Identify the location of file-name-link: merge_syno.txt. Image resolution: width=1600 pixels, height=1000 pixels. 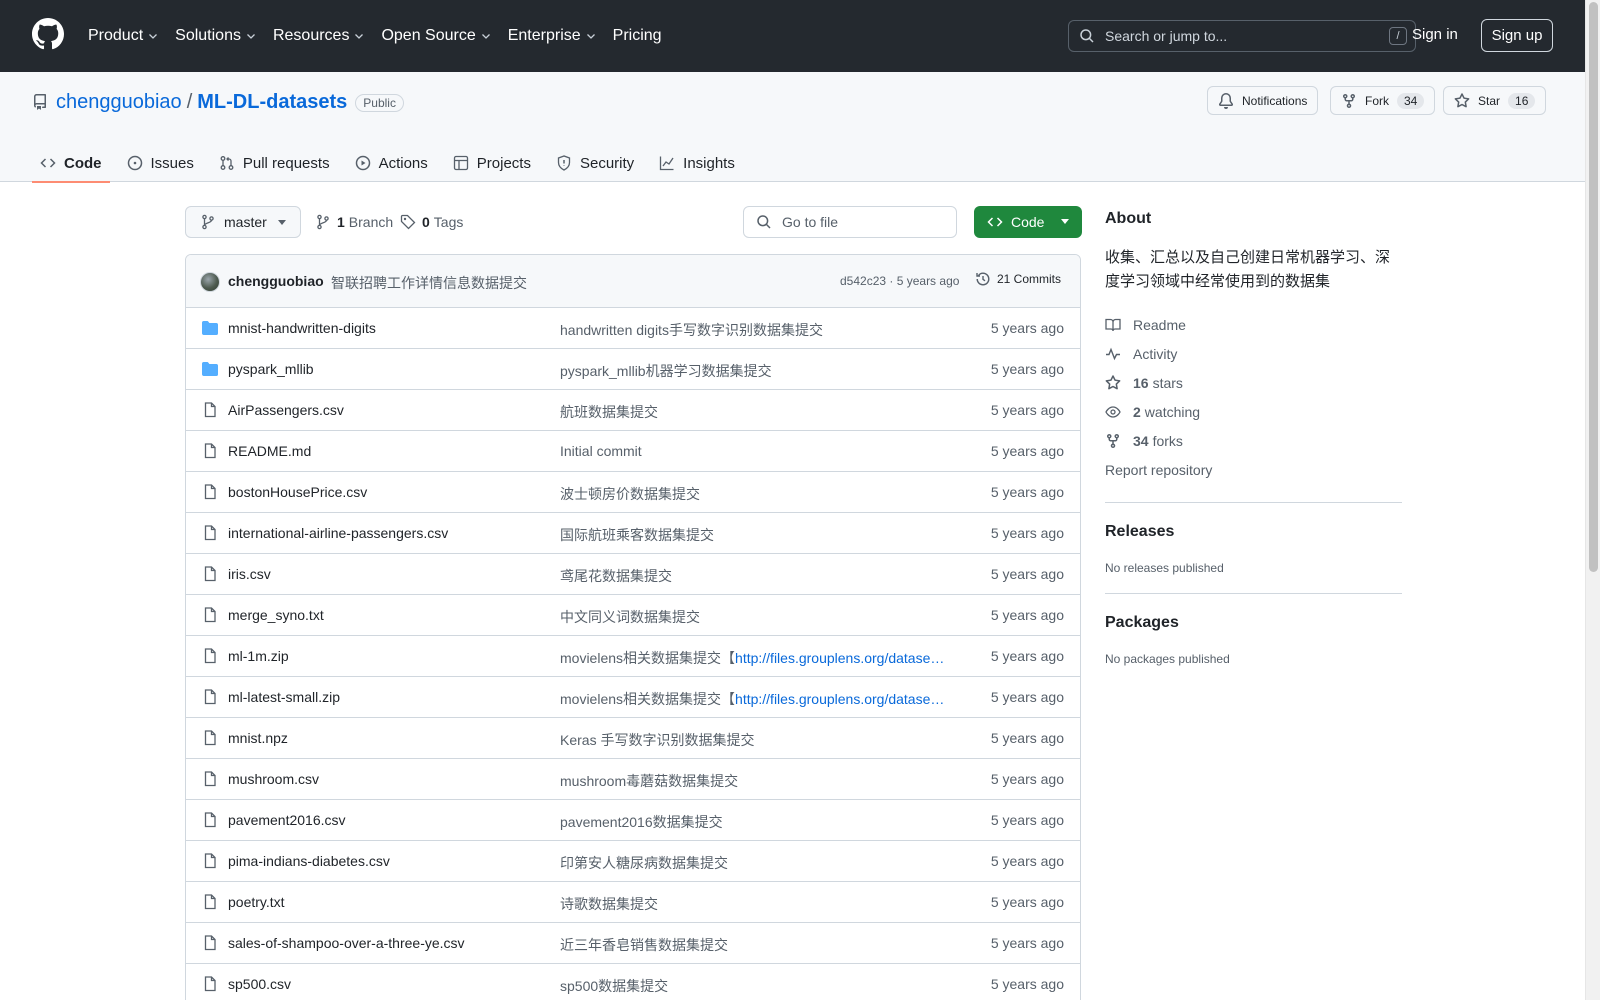
(276, 615).